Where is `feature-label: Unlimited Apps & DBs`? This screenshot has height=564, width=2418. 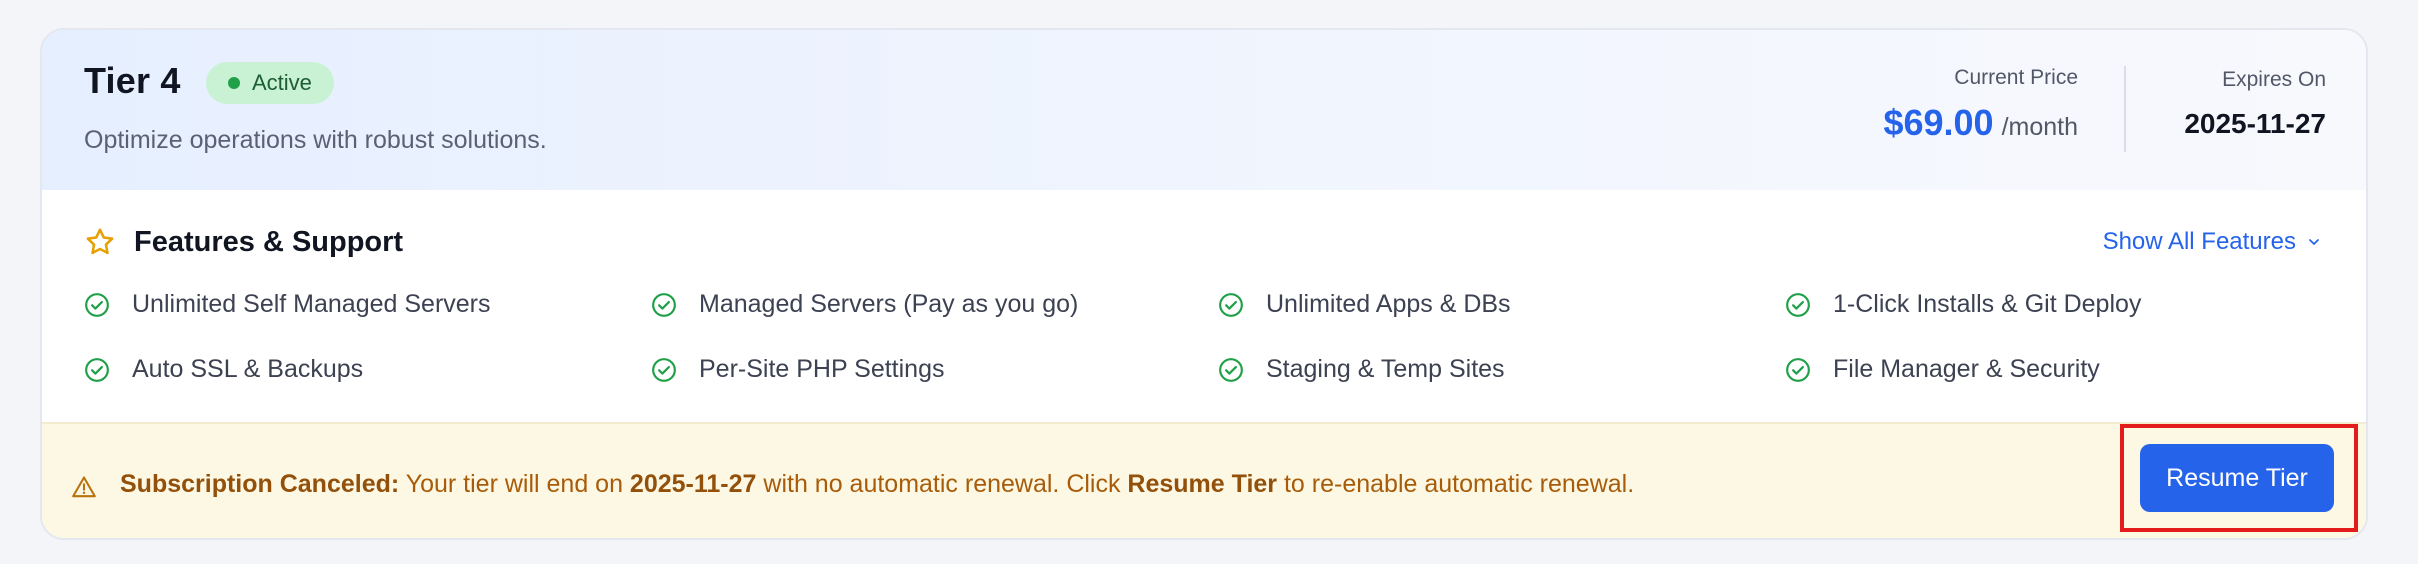 feature-label: Unlimited Apps & DBs is located at coordinates (1388, 304).